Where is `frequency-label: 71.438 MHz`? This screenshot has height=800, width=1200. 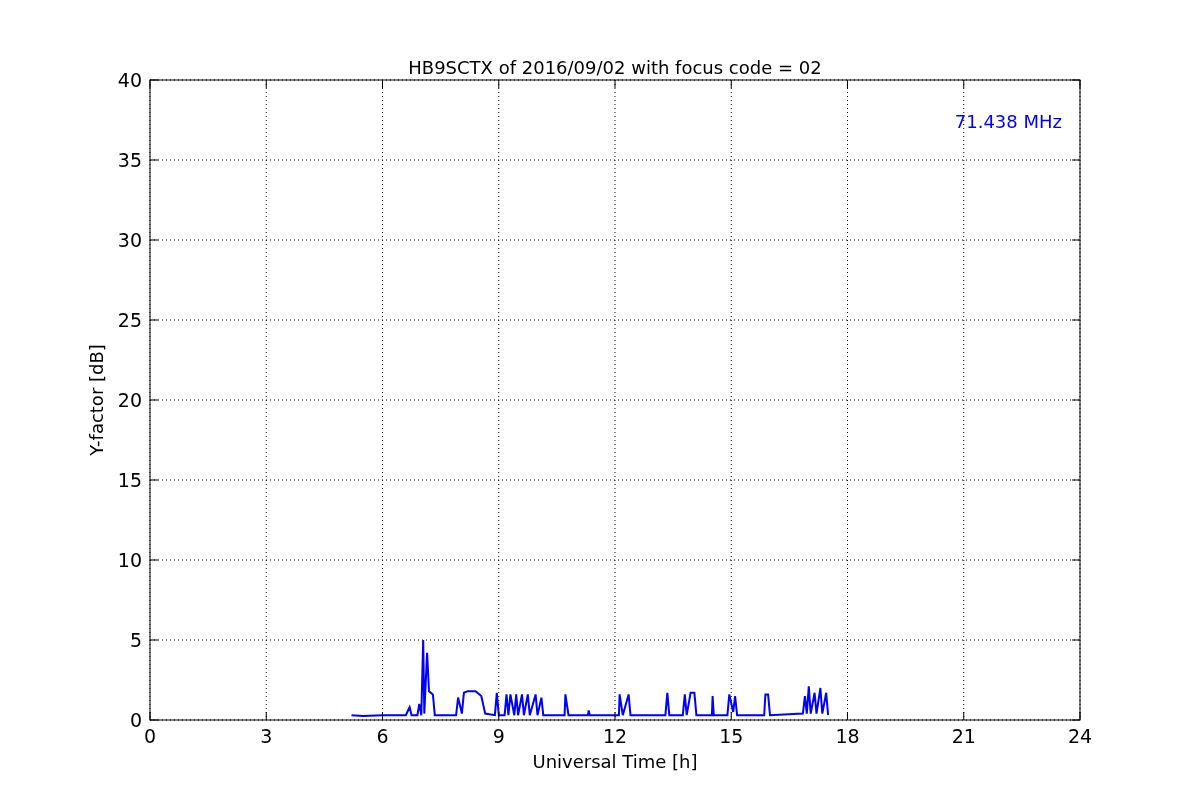
frequency-label: 71.438 MHz is located at coordinates (1008, 121).